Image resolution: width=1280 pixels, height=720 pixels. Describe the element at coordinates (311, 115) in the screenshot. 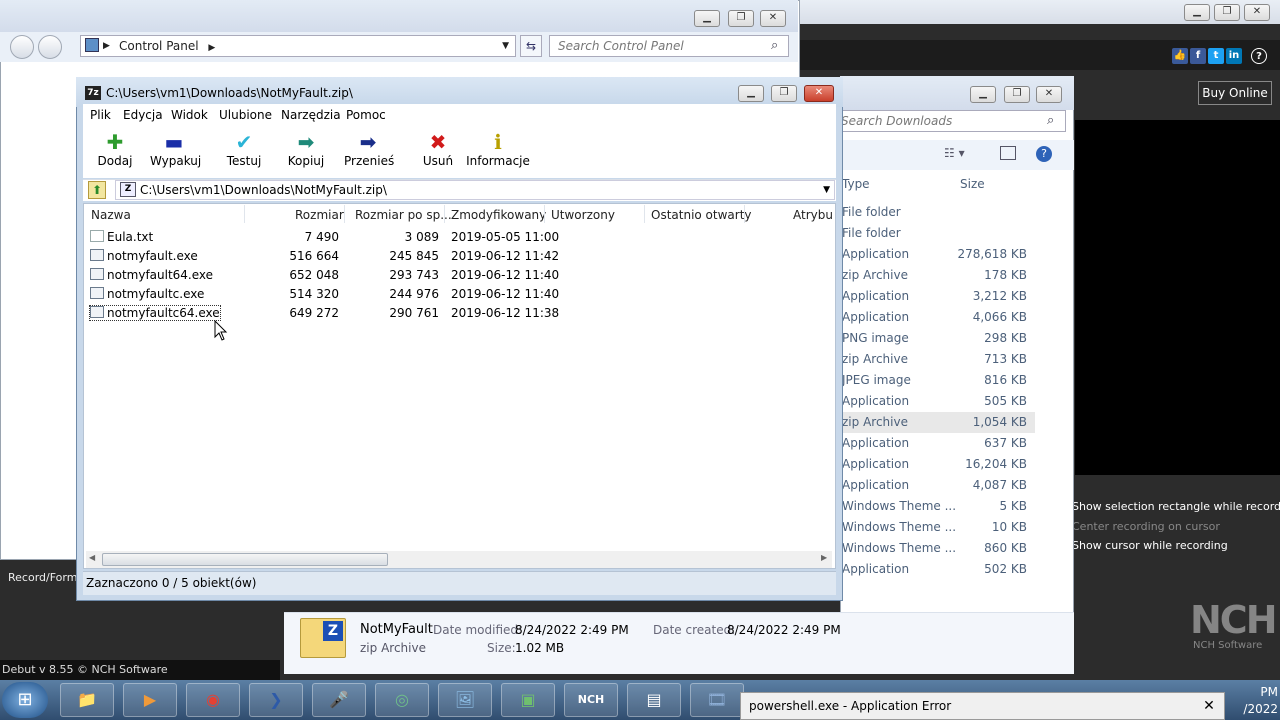

I see `menu-narzedzia: Narzędzia` at that location.